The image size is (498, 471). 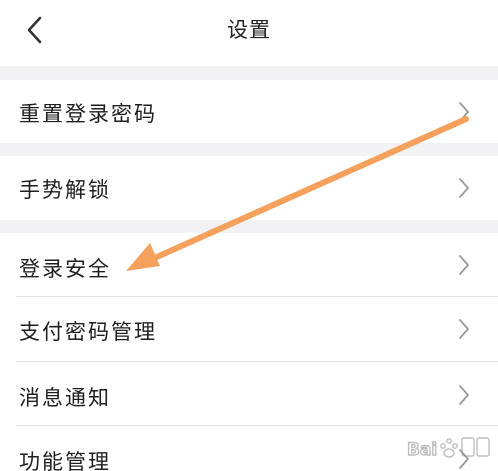 What do you see at coordinates (88, 114) in the screenshot?
I see `settings-item-label: 重置登录密码` at bounding box center [88, 114].